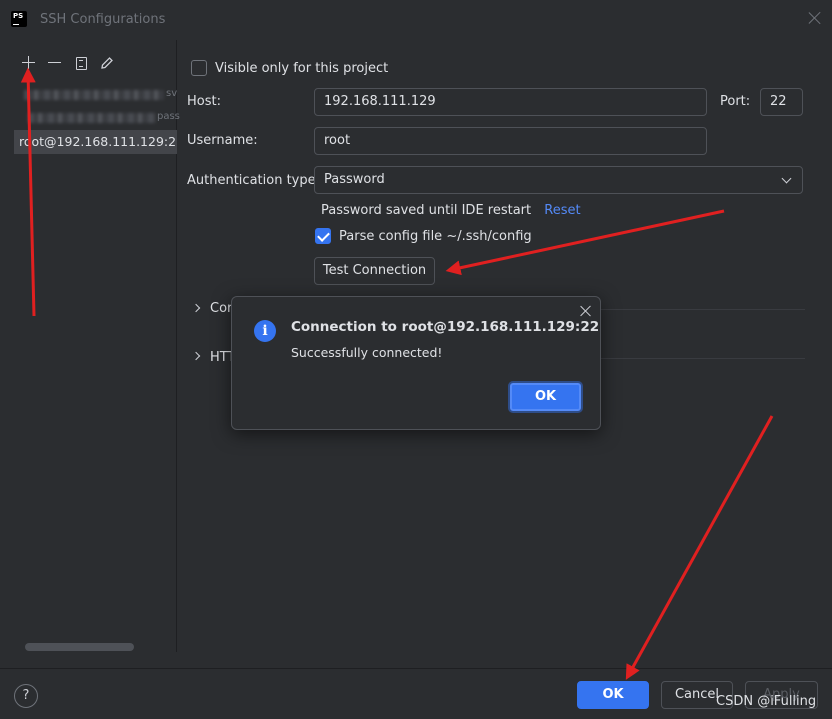 The height and width of the screenshot is (719, 832). Describe the element at coordinates (510, 102) in the screenshot. I see `host-input: 192.168.111.129` at that location.